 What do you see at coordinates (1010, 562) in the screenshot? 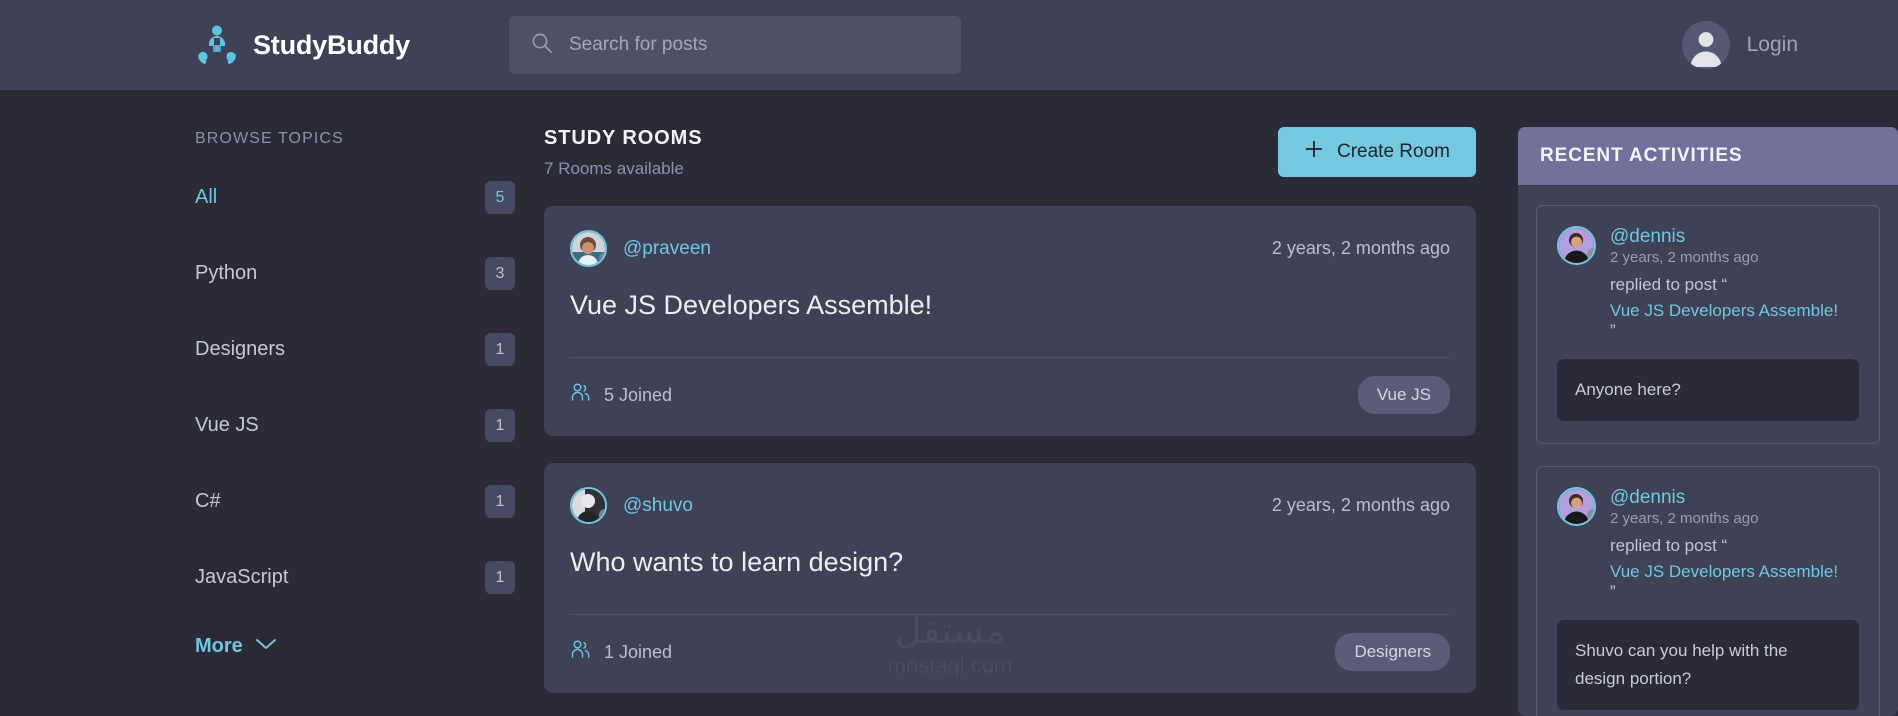
I see `room-title: Who wants to learn design?` at bounding box center [1010, 562].